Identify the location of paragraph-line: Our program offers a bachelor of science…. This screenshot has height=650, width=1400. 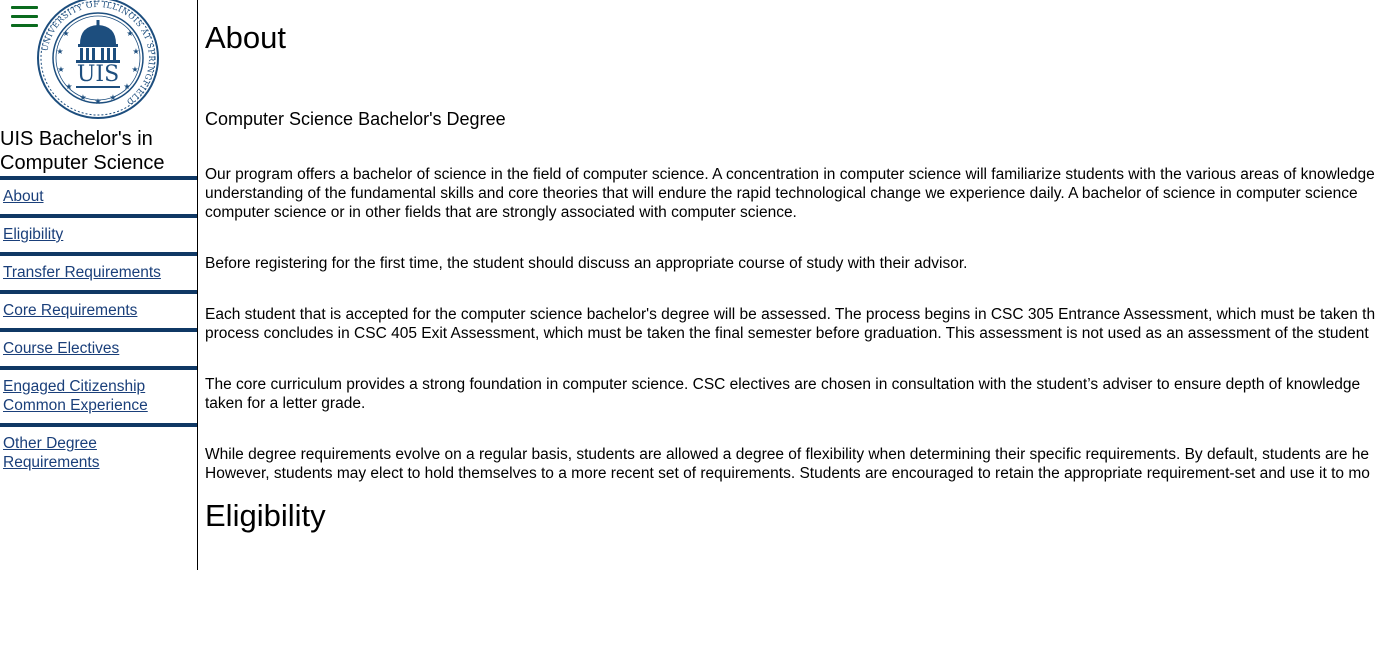
(790, 174).